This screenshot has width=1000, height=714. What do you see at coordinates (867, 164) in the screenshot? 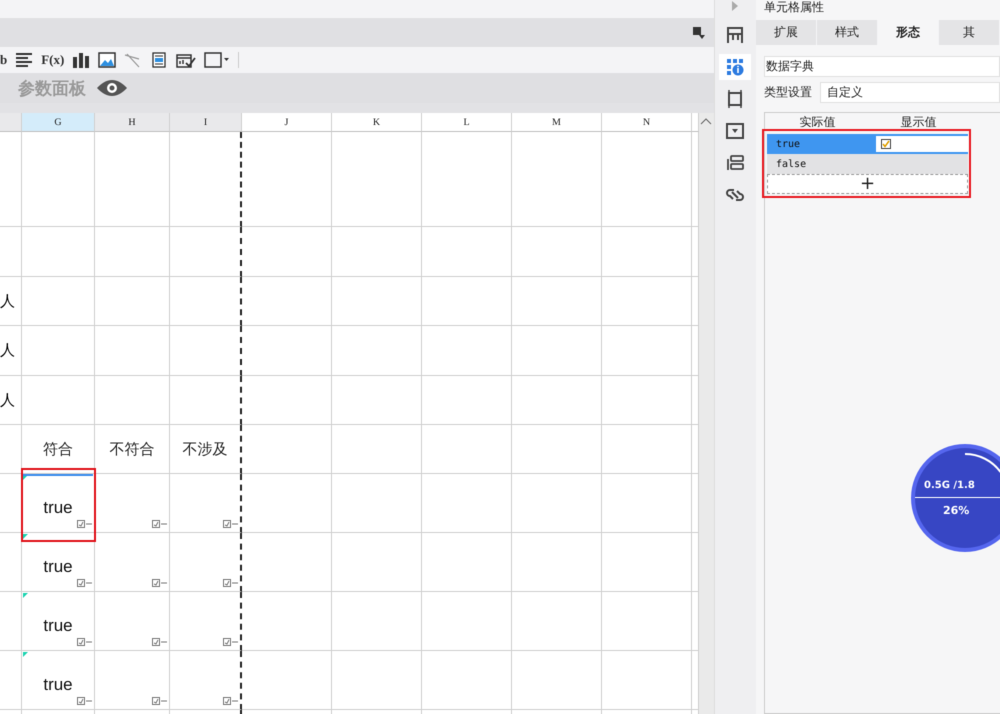
I see `dictionary-row: false` at bounding box center [867, 164].